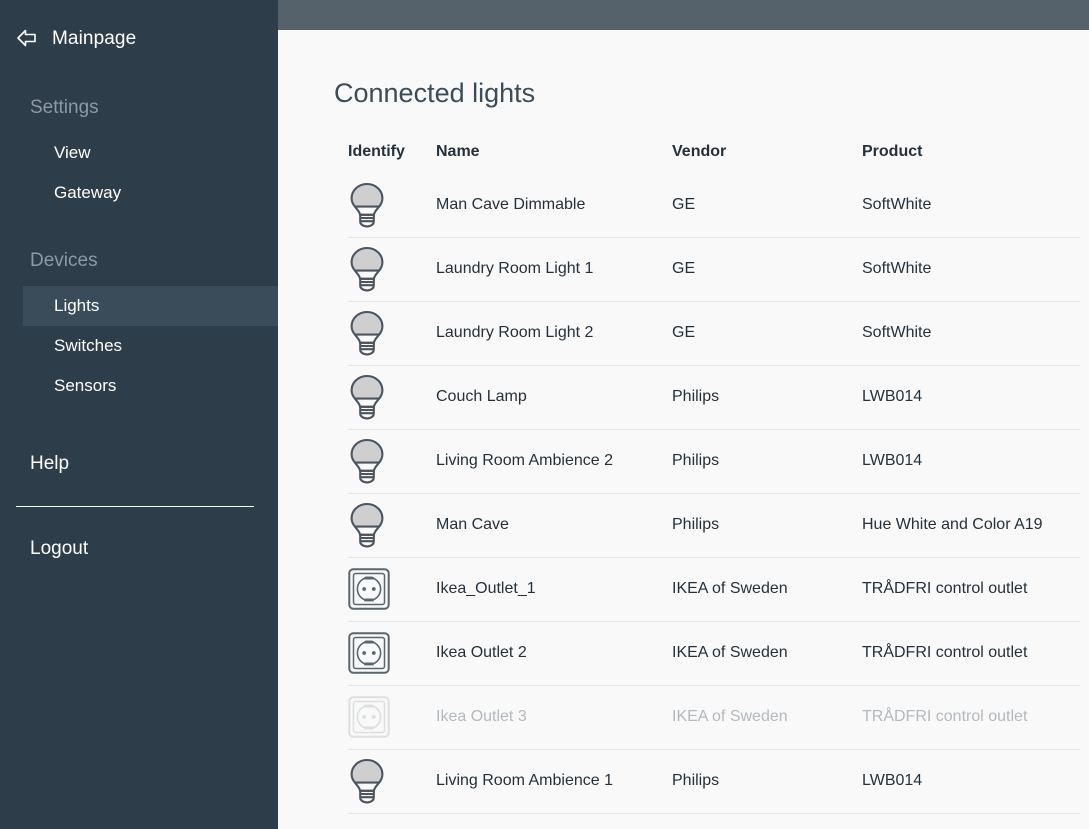 The height and width of the screenshot is (829, 1089). Describe the element at coordinates (554, 268) in the screenshot. I see `cell-name: Laundry Room Light 1` at that location.